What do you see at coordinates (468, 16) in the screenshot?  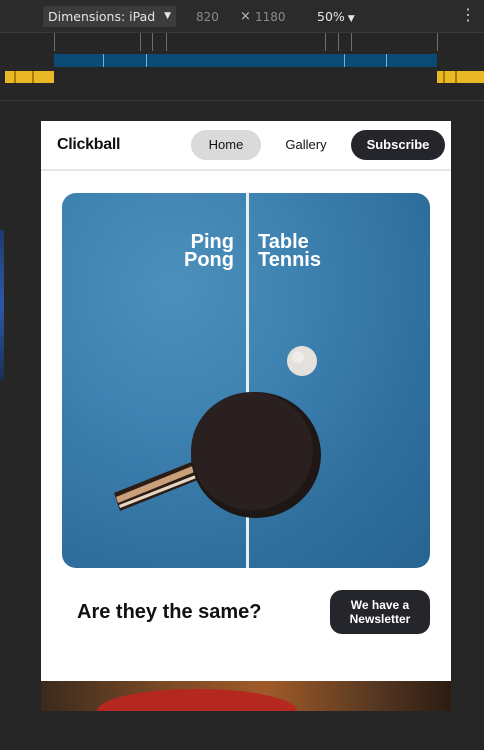 I see `more-options-icon: ⋮` at bounding box center [468, 16].